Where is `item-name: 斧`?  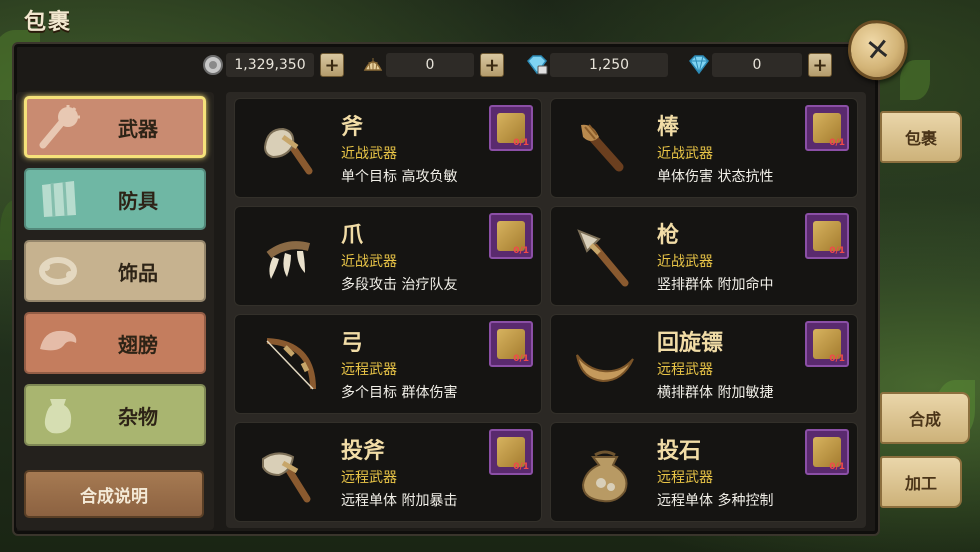
item-name: 斧 is located at coordinates (352, 127).